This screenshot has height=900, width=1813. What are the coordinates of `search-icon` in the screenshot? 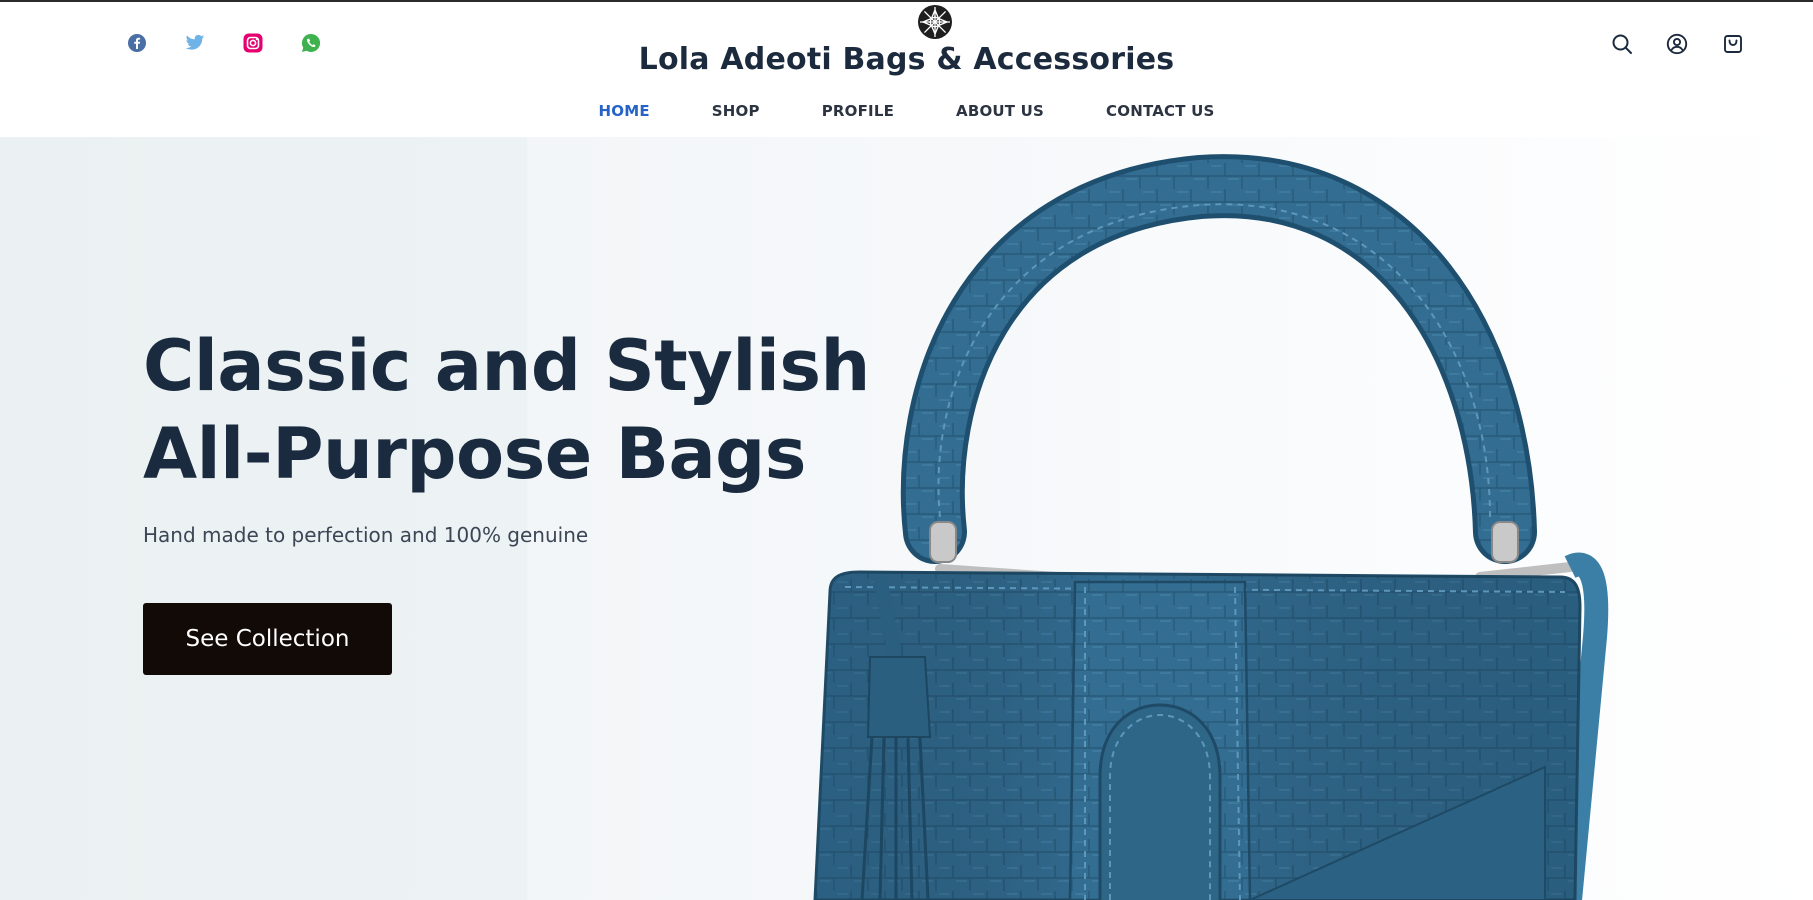 It's located at (1622, 44).